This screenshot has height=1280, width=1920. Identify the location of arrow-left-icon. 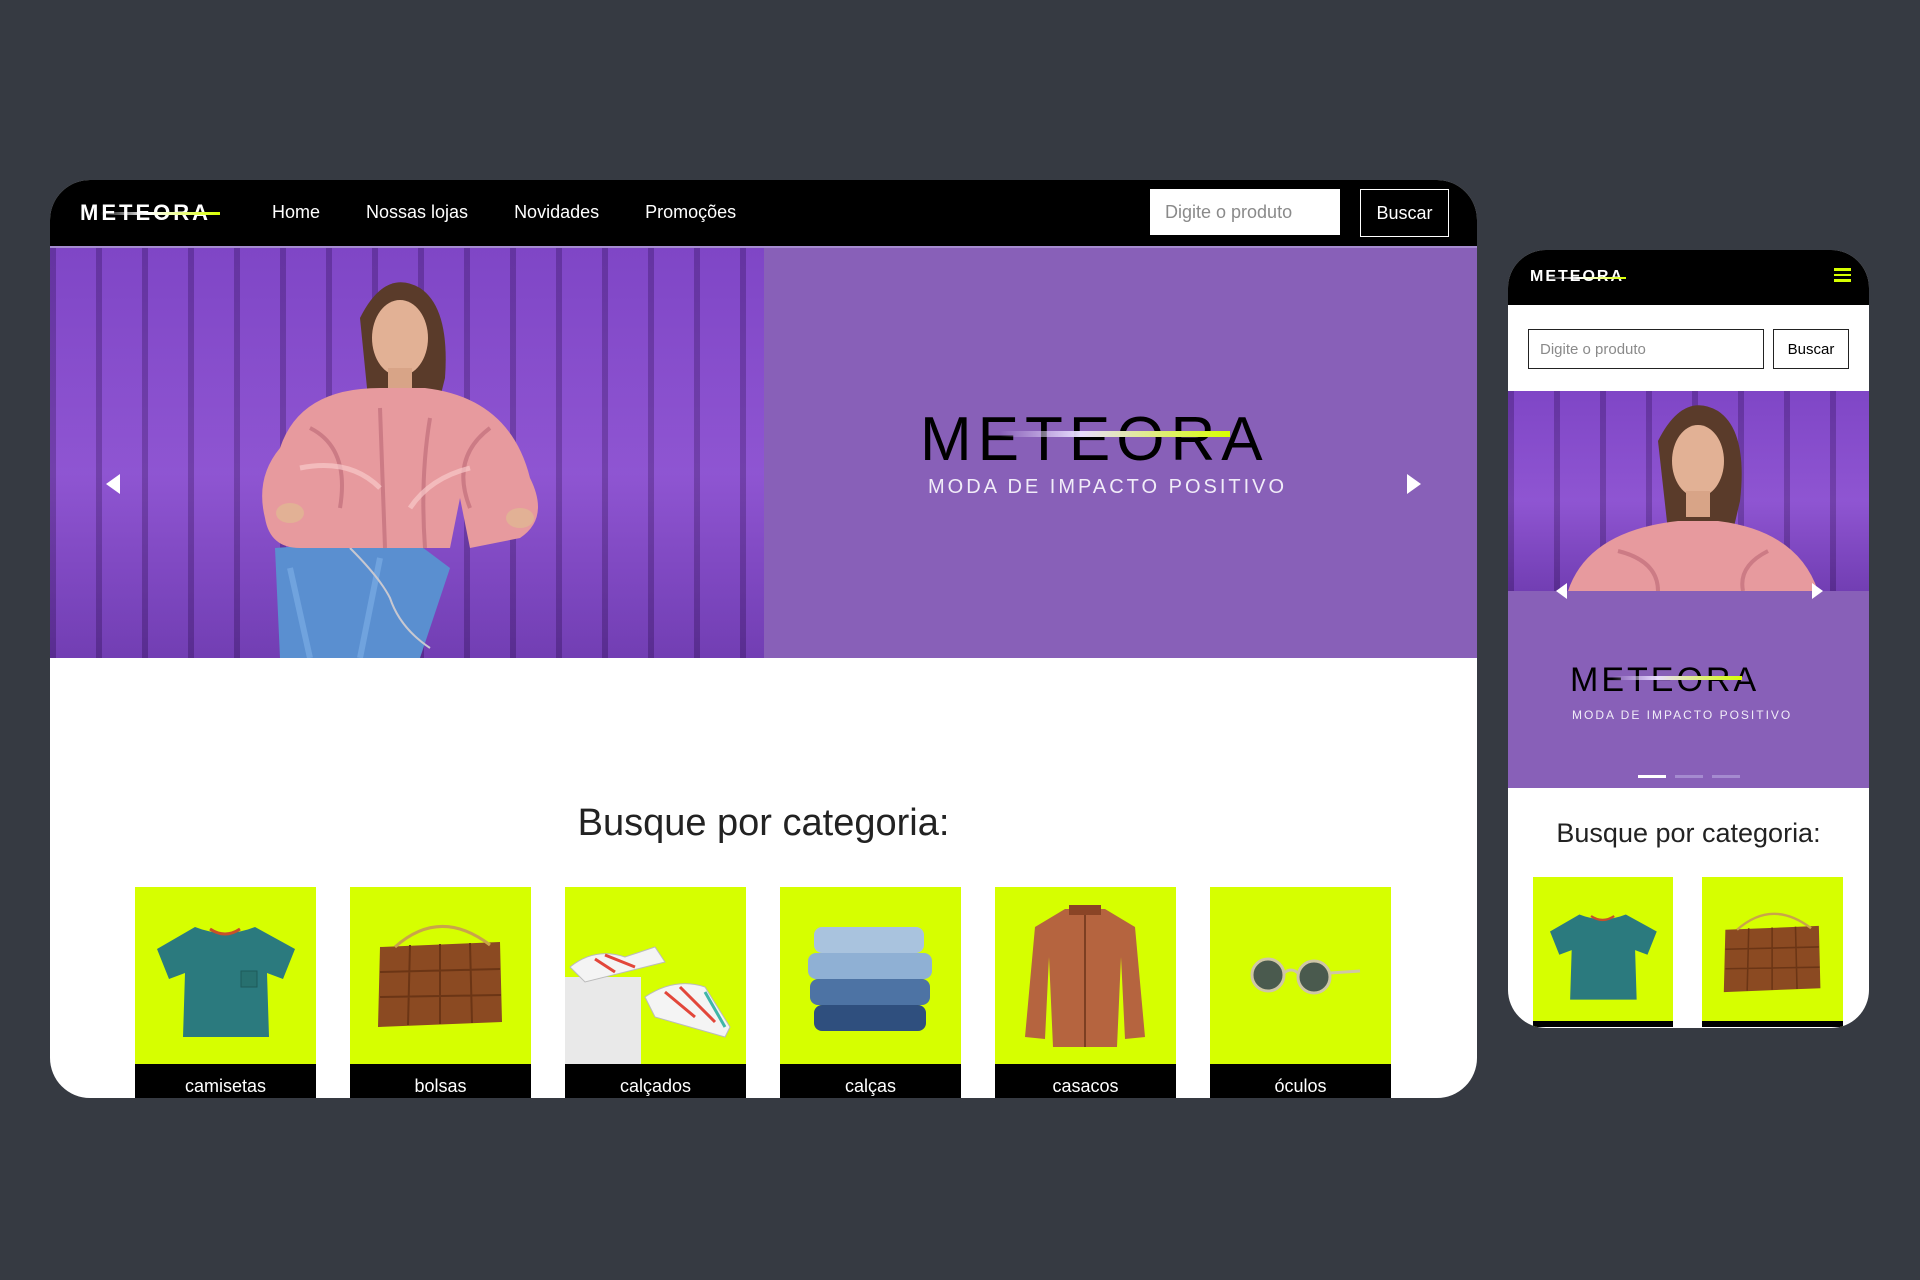
(113, 484).